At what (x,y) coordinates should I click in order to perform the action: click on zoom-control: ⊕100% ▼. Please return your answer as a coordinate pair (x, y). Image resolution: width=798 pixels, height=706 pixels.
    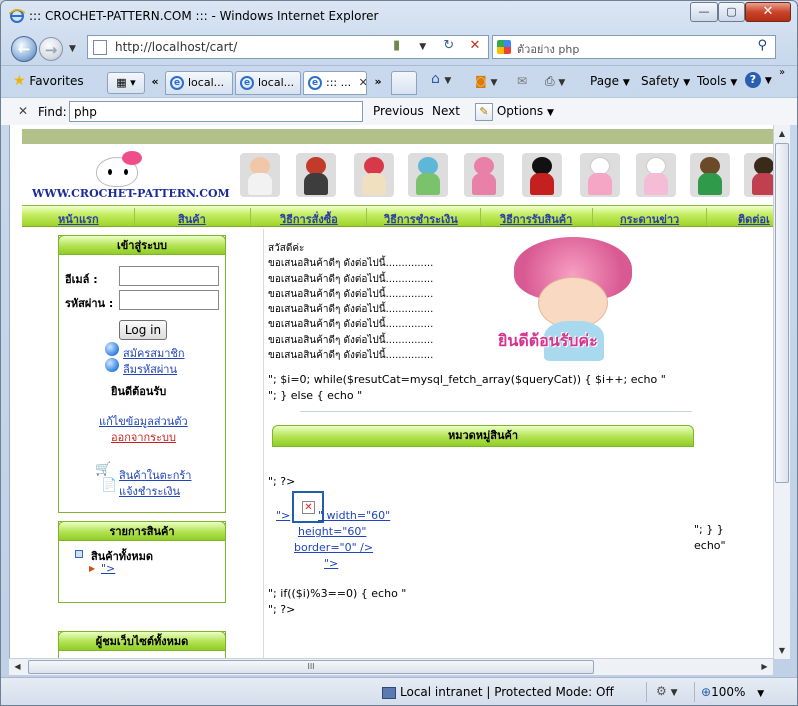
    Looking at the image, I should click on (732, 692).